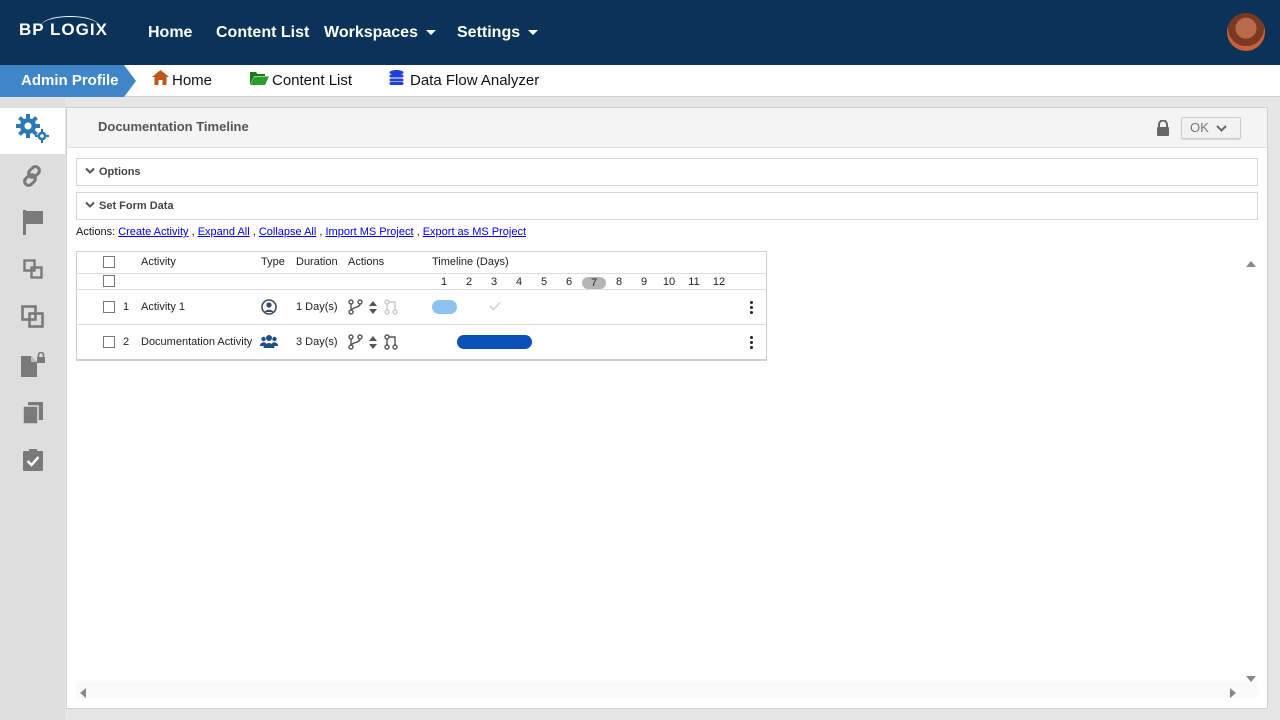 The width and height of the screenshot is (1280, 720). I want to click on copy-icon, so click(32, 271).